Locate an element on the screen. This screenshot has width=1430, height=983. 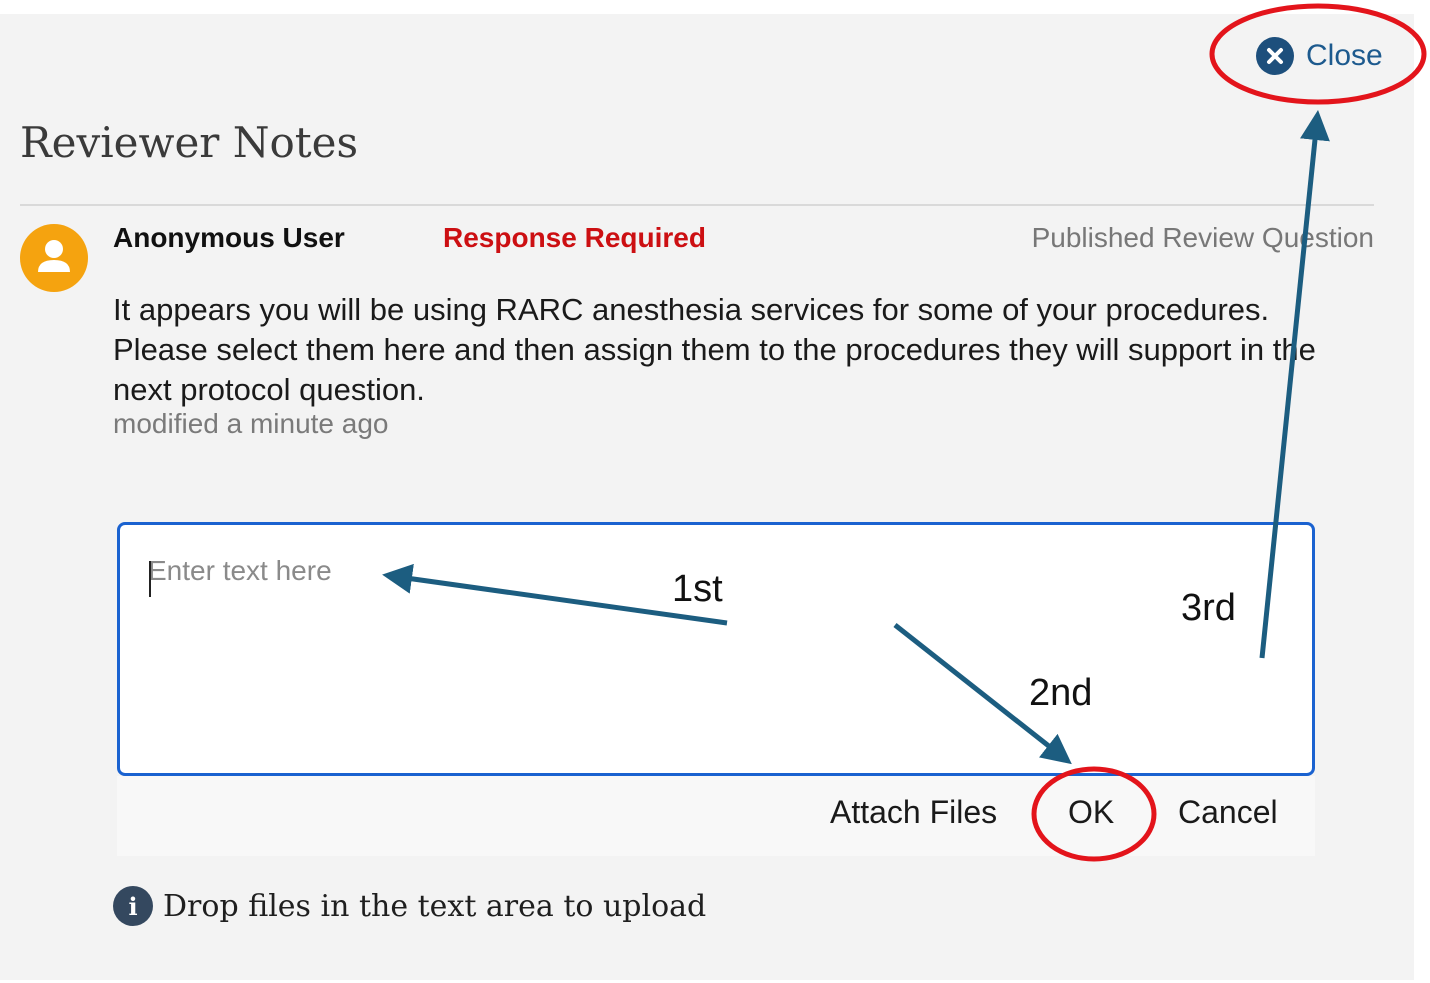
close-label: Close is located at coordinates (1344, 55).